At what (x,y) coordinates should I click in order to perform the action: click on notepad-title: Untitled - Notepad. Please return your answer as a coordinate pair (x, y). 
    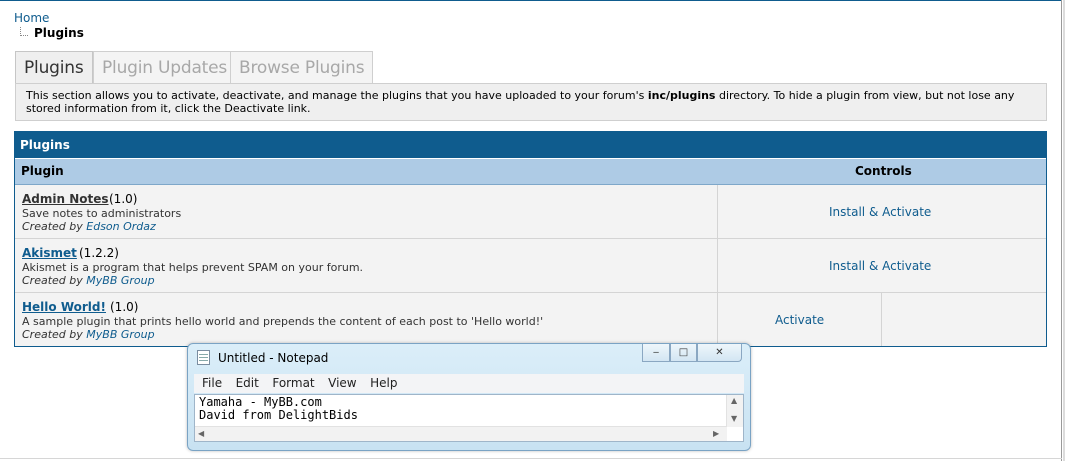
    Looking at the image, I should click on (273, 358).